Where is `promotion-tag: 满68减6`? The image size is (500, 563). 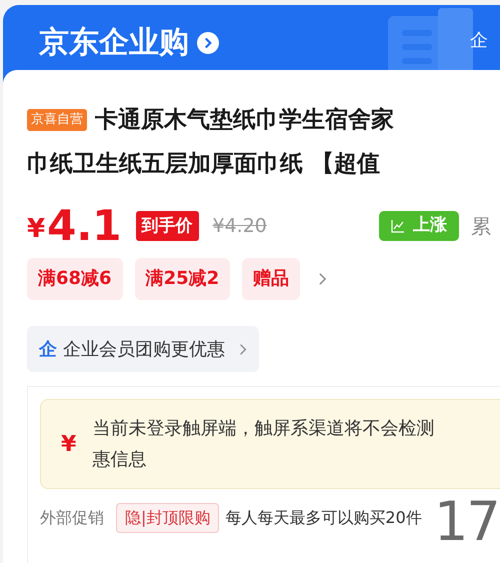
promotion-tag: 满68减6 is located at coordinates (75, 279).